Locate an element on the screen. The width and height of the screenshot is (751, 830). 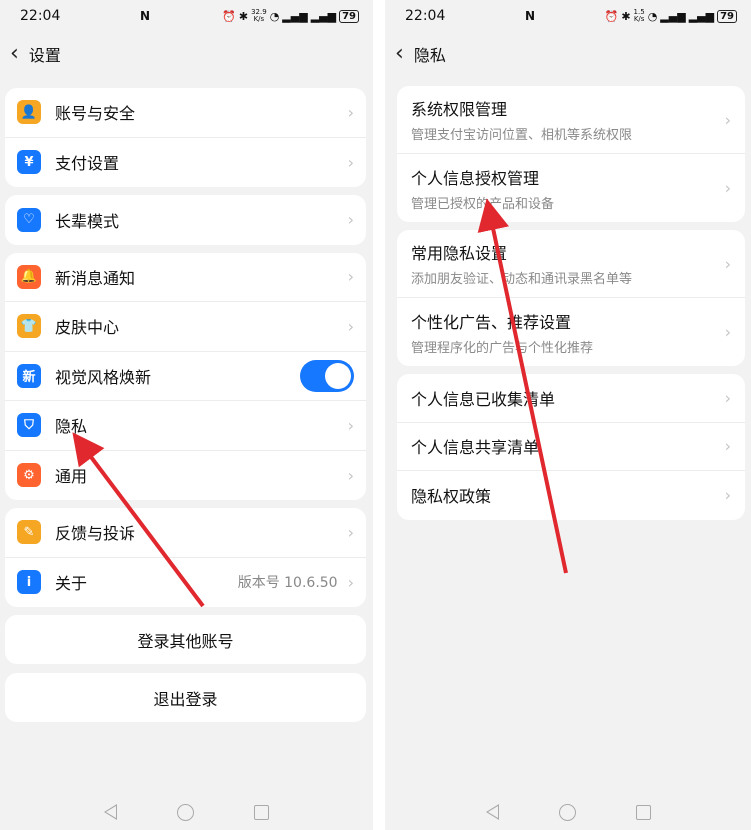
settings-group: 🔔 新消息通知 › 👕 皮肤中心 › 新视觉风格焕新 ⛉ 隐私 › ⚙ 通用 › is located at coordinates (185, 376).